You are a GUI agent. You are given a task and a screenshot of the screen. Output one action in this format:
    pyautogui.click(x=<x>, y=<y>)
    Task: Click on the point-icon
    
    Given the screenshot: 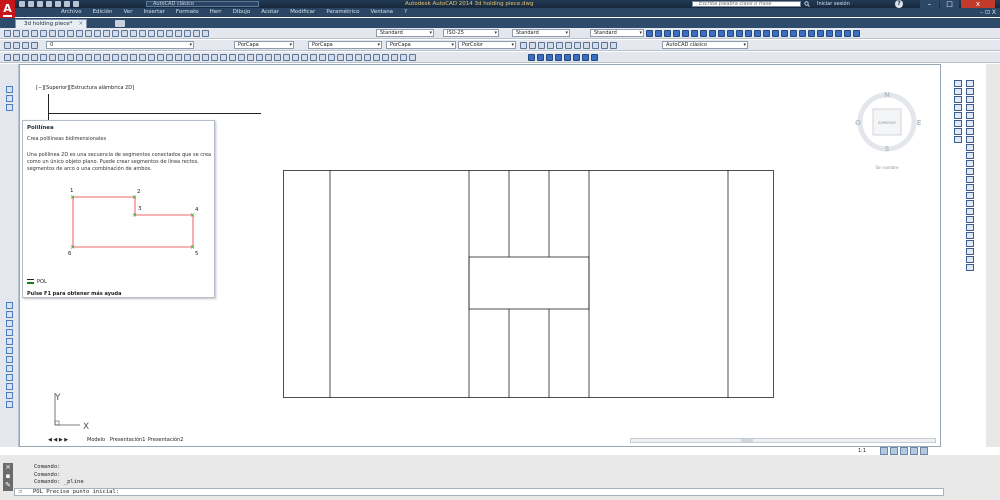 What is the action you would take?
    pyautogui.click(x=115, y=57)
    